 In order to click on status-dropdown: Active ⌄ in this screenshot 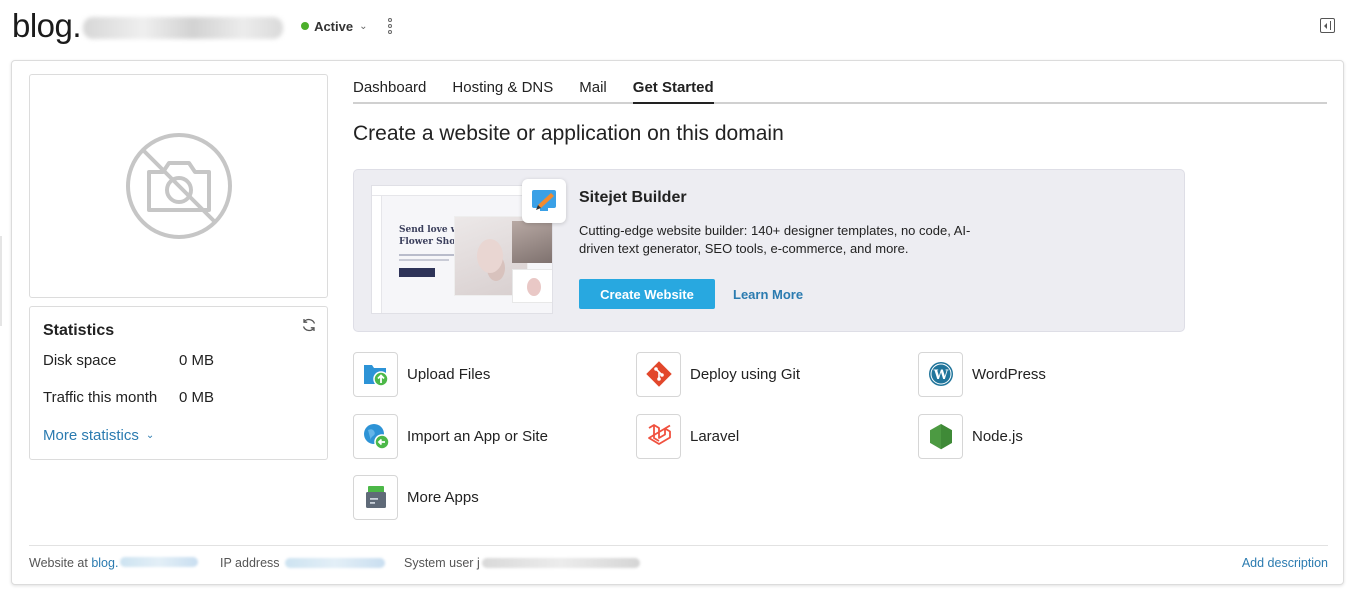, I will do `click(334, 26)`.